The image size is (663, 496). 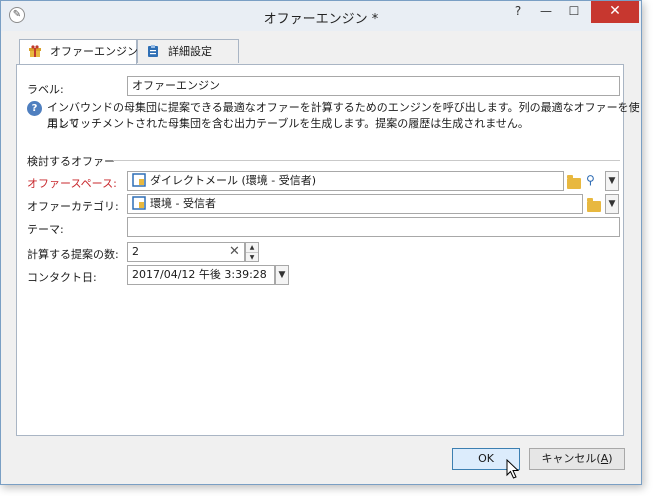 I want to click on help-button: ?, so click(x=518, y=12).